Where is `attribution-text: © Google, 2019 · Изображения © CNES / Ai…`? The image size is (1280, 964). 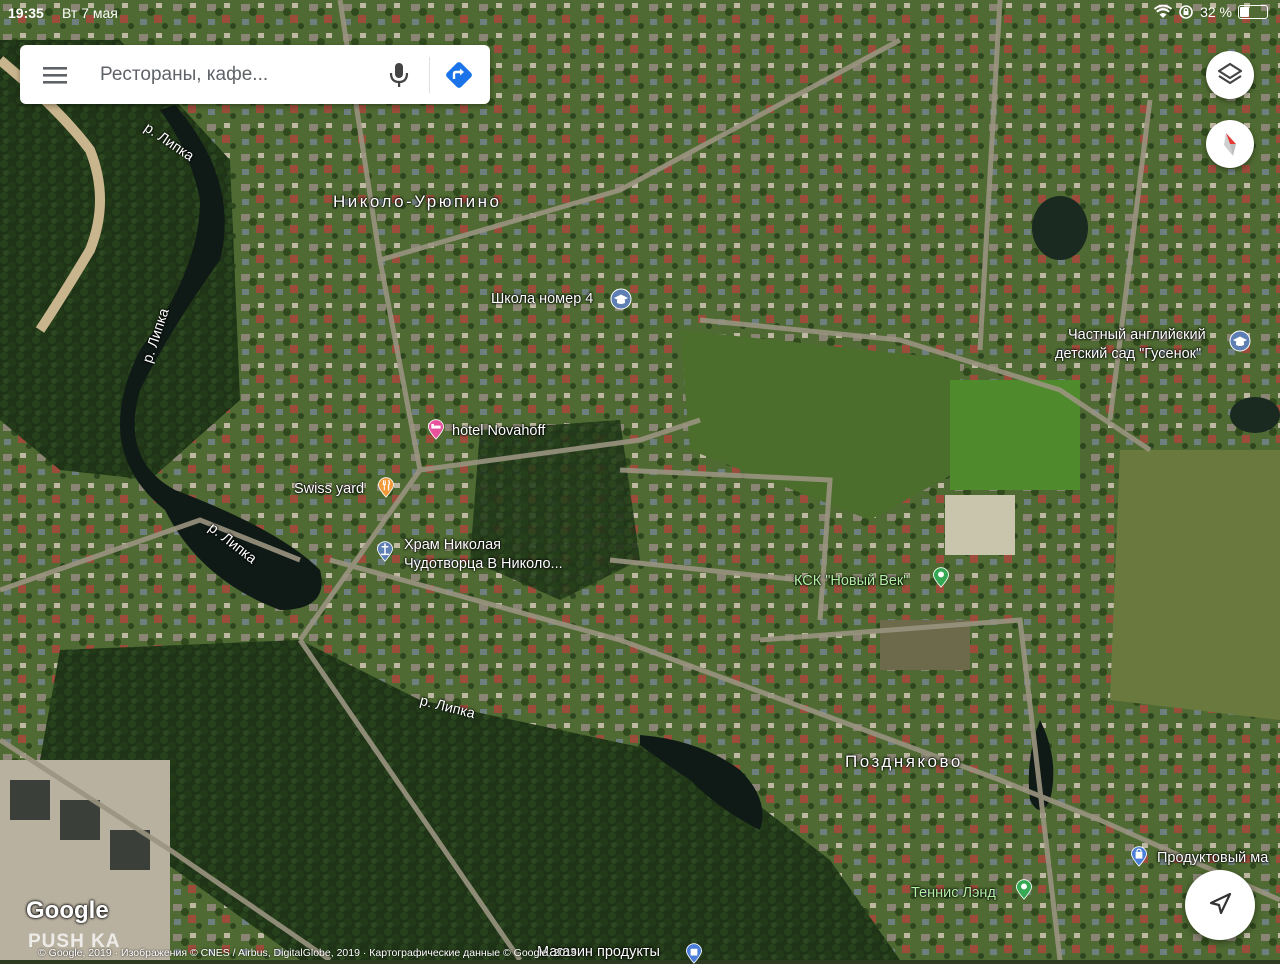
attribution-text: © Google, 2019 · Изображения © CNES / Ai… is located at coordinates (307, 953).